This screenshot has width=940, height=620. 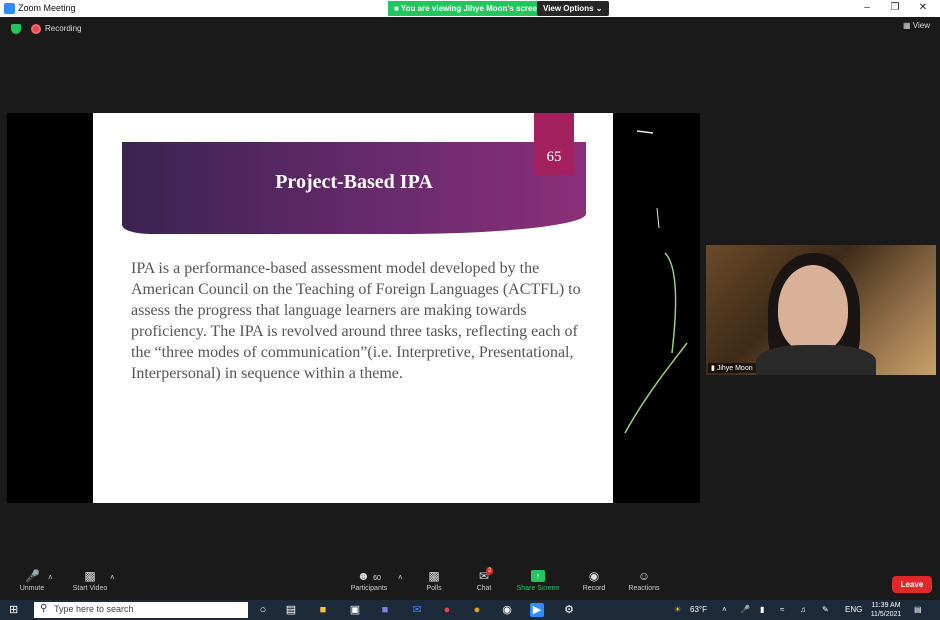 What do you see at coordinates (490, 571) in the screenshot?
I see `chat-badge: 2` at bounding box center [490, 571].